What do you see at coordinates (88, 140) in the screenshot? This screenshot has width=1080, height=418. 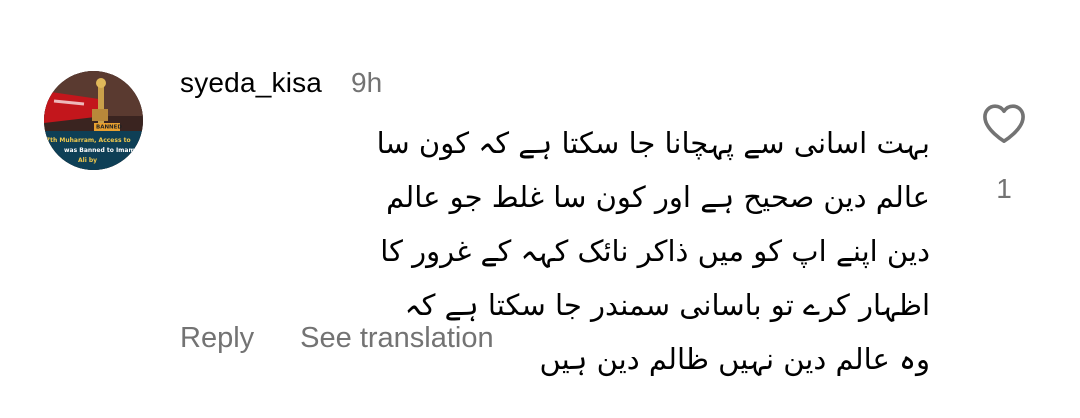 I see `avatar-caption-line: 7th Muharram, Access to` at bounding box center [88, 140].